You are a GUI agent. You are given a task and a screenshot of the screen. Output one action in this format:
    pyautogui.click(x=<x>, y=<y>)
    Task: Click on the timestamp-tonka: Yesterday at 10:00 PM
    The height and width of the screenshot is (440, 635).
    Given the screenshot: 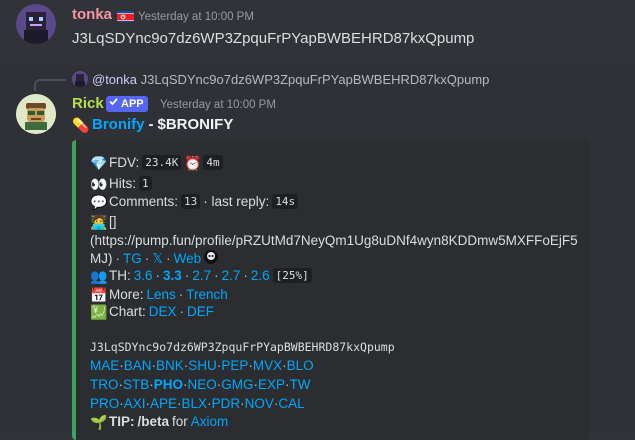 What is the action you would take?
    pyautogui.click(x=196, y=17)
    